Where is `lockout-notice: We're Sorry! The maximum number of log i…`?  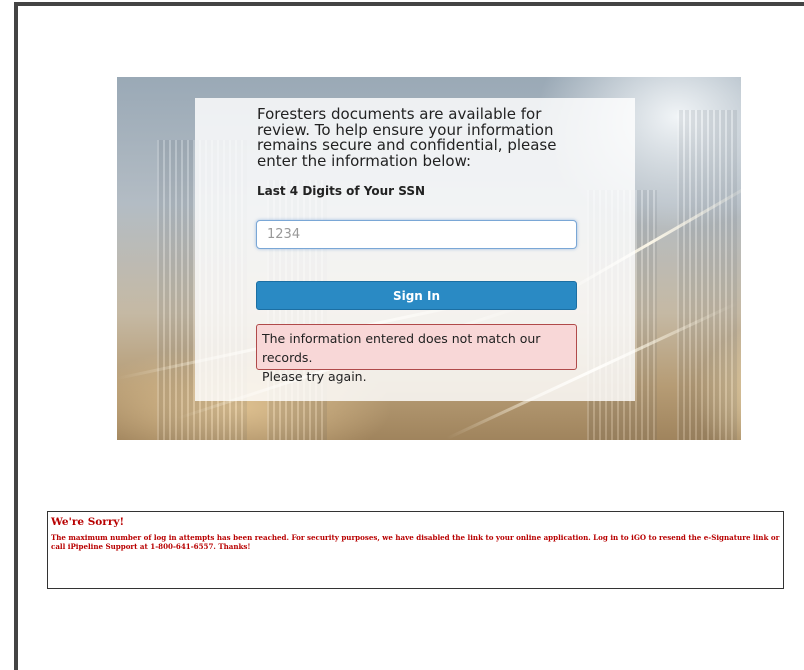
lockout-notice: We're Sorry! The maximum number of log i… is located at coordinates (415, 550).